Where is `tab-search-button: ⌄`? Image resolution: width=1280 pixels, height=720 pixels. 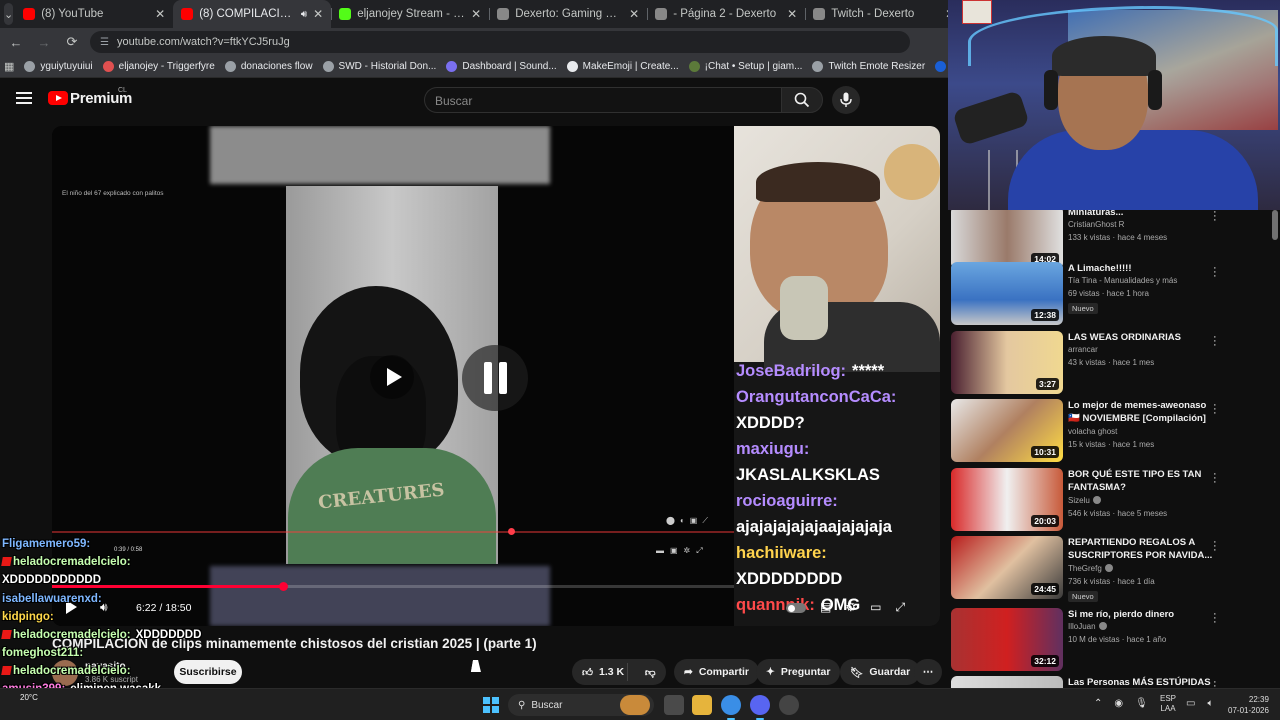
tab-search-button: ⌄ is located at coordinates (9, 14).